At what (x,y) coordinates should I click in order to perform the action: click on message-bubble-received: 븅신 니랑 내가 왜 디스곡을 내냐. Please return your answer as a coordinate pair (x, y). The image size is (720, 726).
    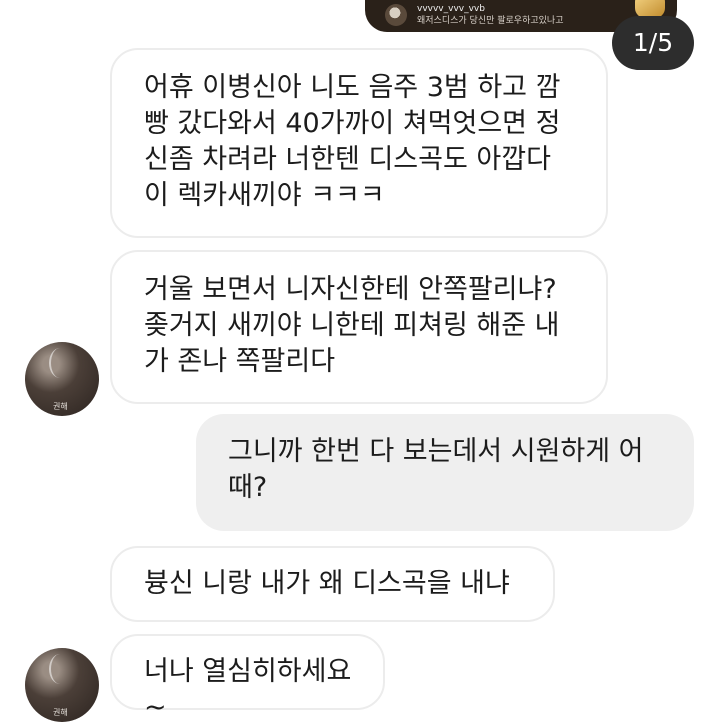
    Looking at the image, I should click on (332, 584).